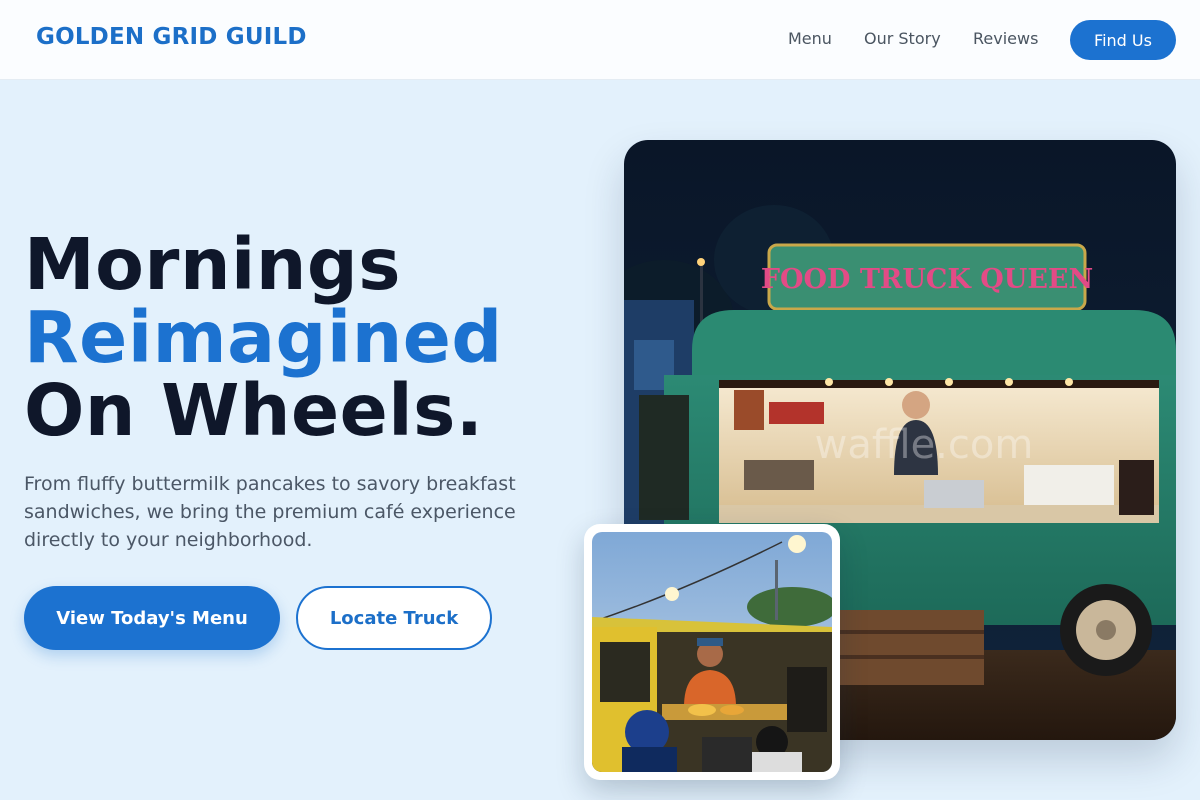  What do you see at coordinates (152, 618) in the screenshot?
I see `view-menu-button: View Today's Menu` at bounding box center [152, 618].